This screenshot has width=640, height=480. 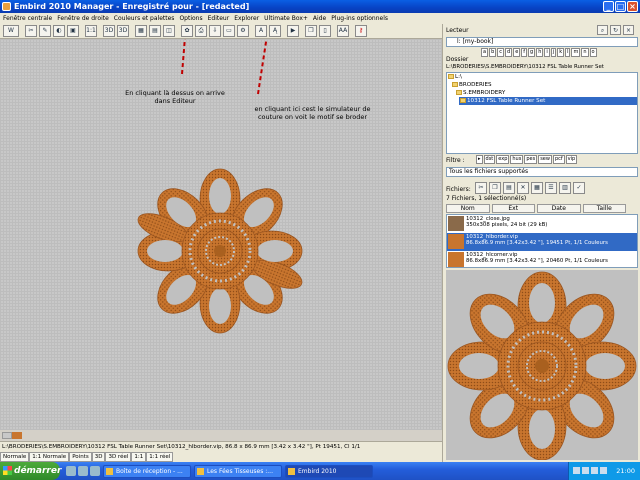 I want to click on column-date: Date, so click(x=559, y=208).